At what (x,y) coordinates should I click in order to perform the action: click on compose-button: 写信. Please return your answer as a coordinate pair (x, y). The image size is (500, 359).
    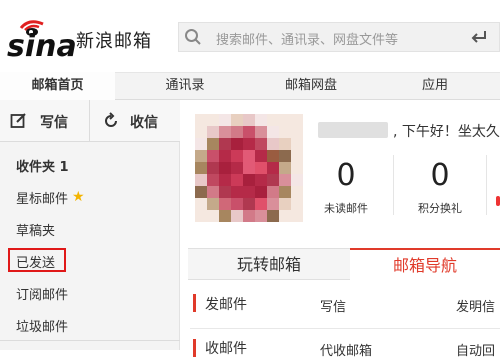
    Looking at the image, I should click on (45, 121).